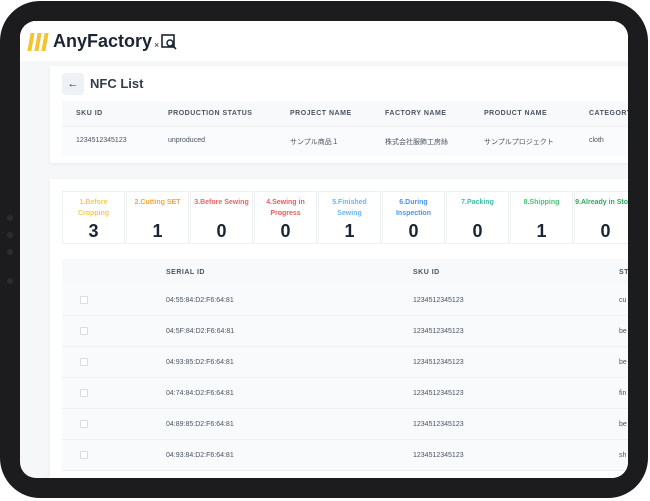  I want to click on status-card: 7.Packing 0, so click(477, 217).